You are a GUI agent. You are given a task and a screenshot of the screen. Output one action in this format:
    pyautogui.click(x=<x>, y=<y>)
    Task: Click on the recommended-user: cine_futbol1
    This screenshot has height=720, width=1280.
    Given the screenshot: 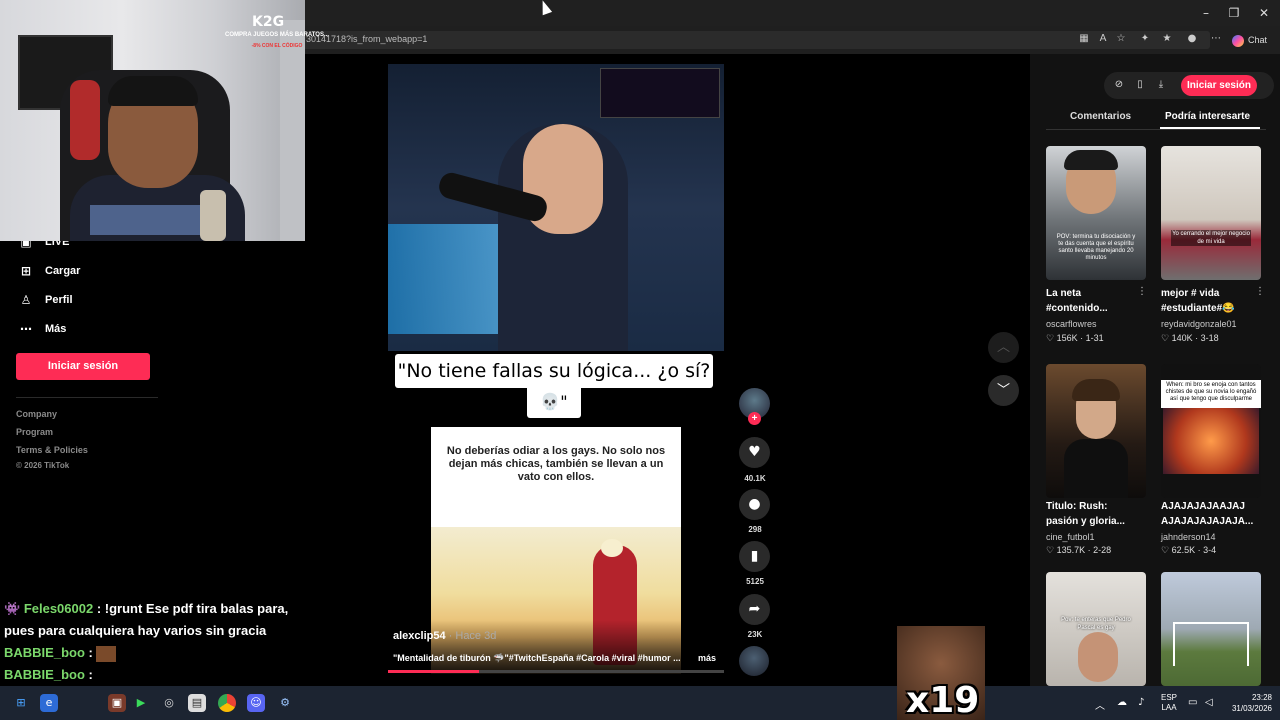 What is the action you would take?
    pyautogui.click(x=1070, y=537)
    